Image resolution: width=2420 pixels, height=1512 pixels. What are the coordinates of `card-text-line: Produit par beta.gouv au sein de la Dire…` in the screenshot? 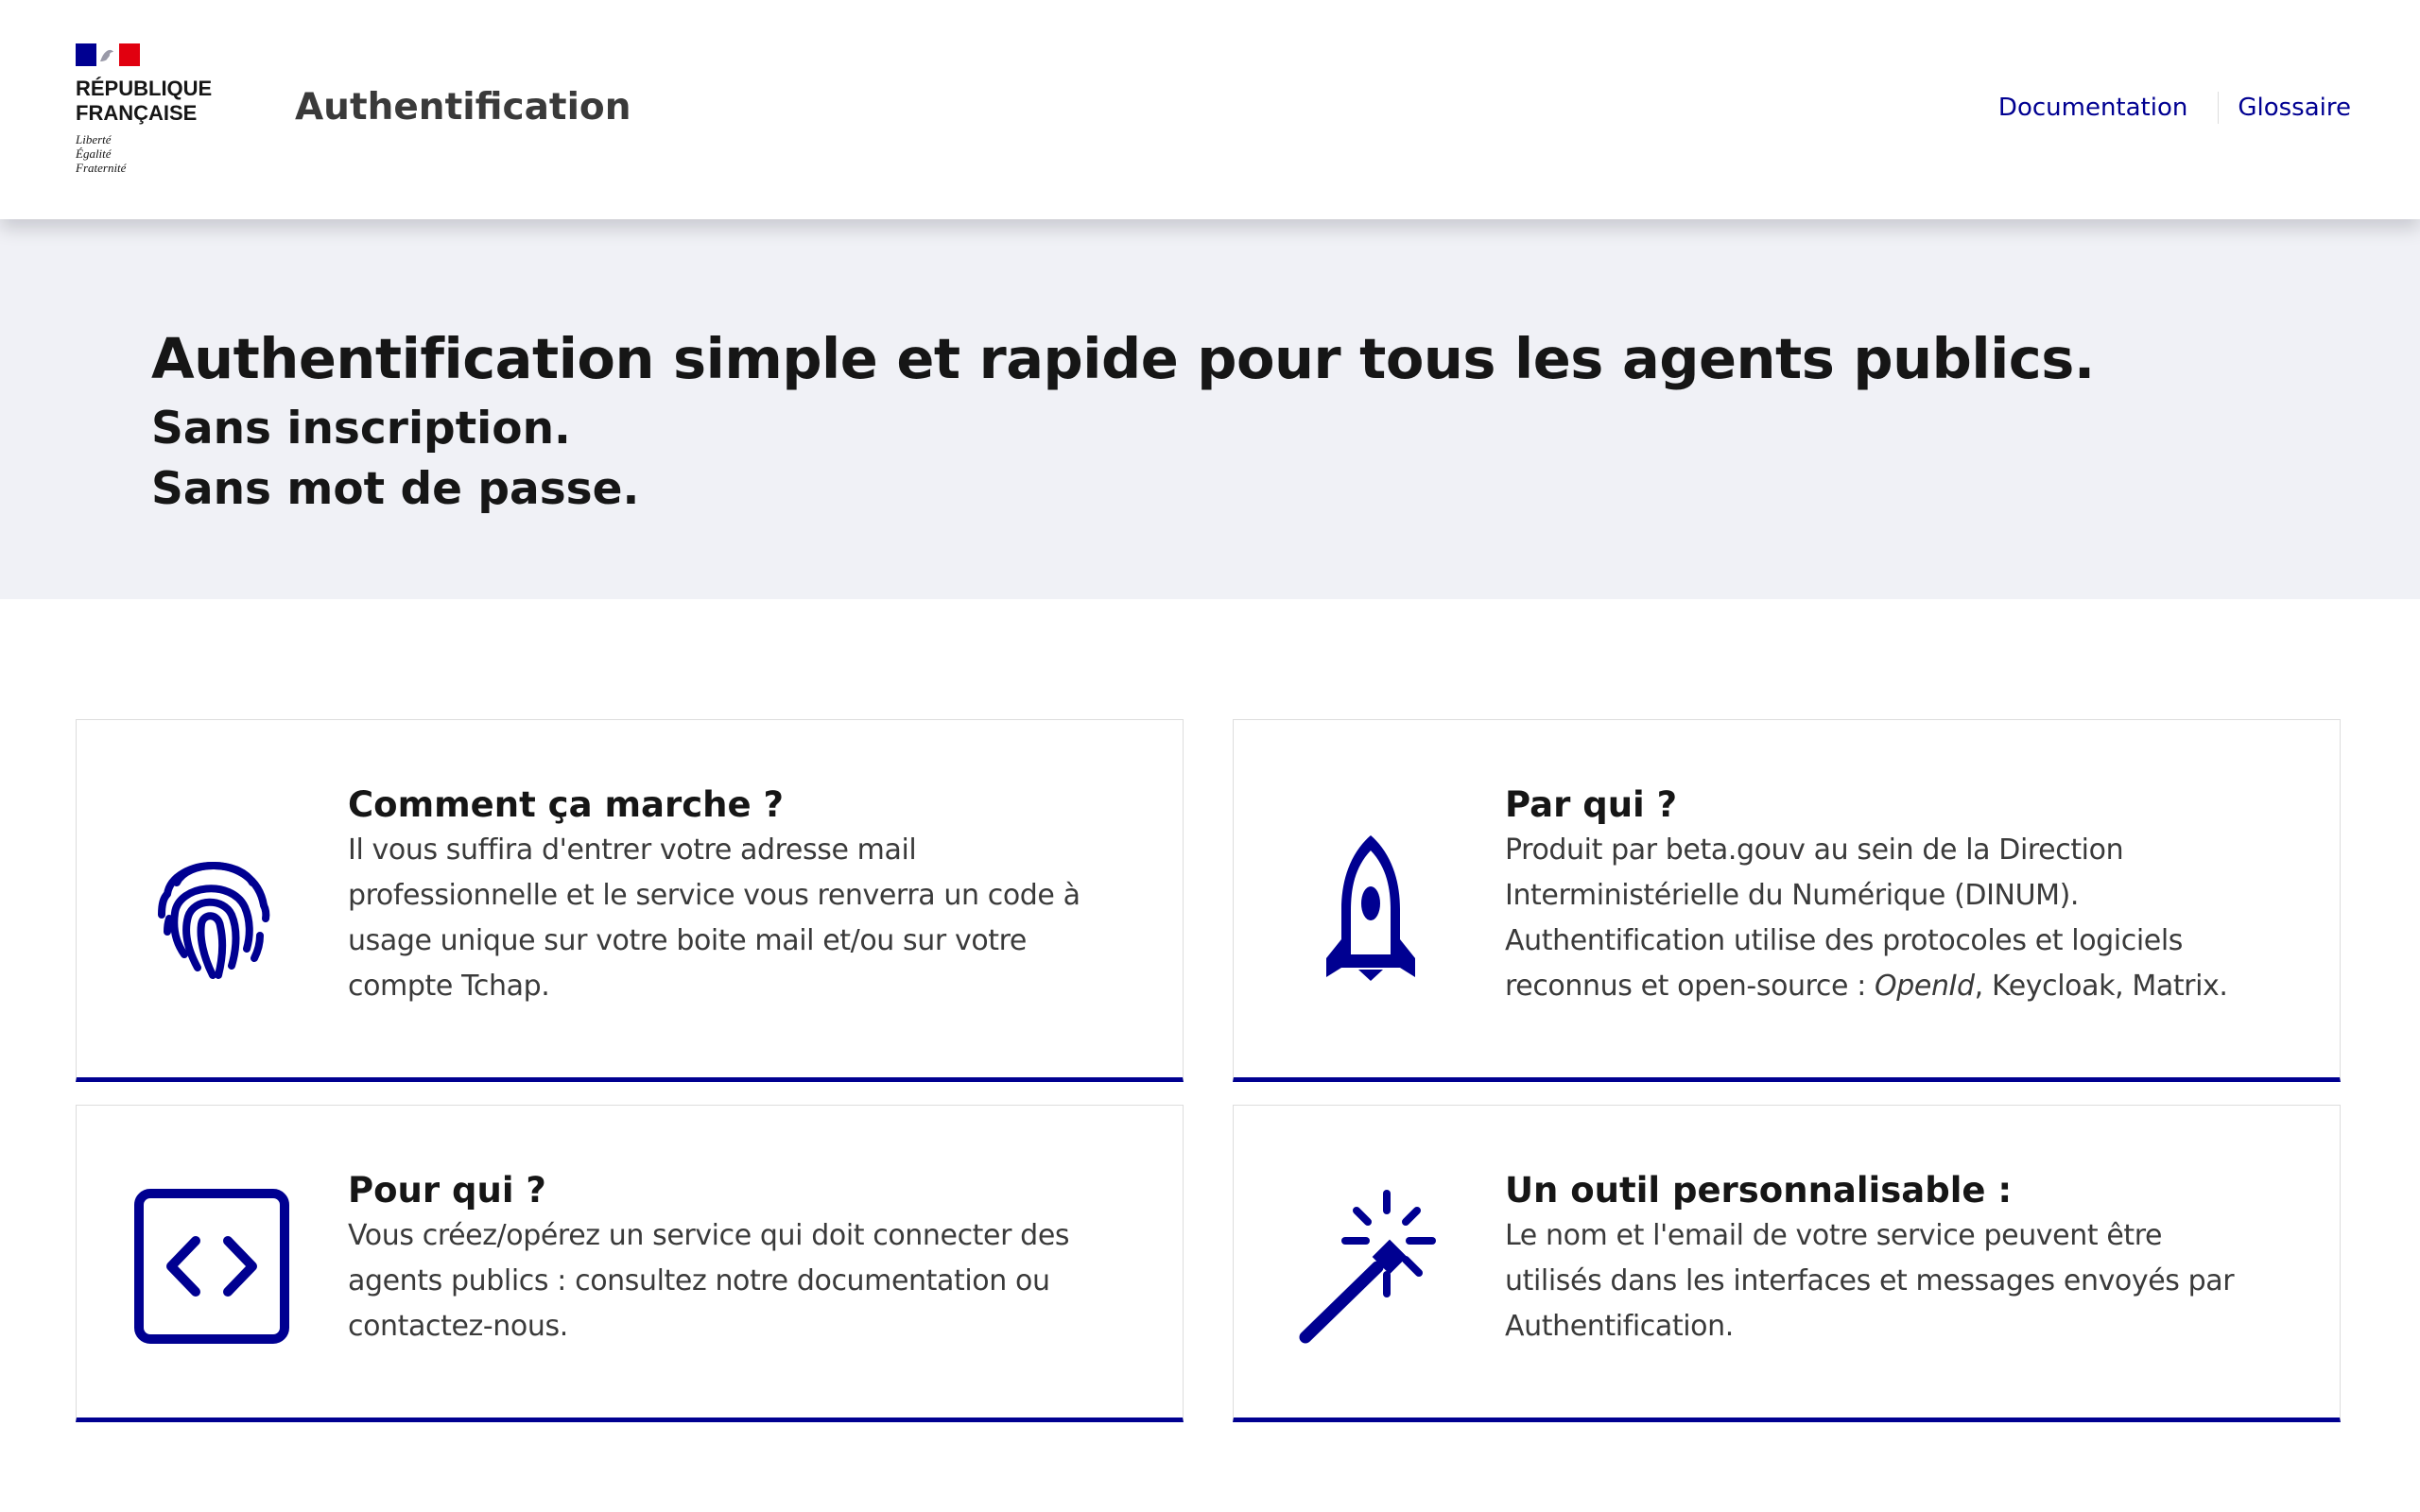 It's located at (1815, 850).